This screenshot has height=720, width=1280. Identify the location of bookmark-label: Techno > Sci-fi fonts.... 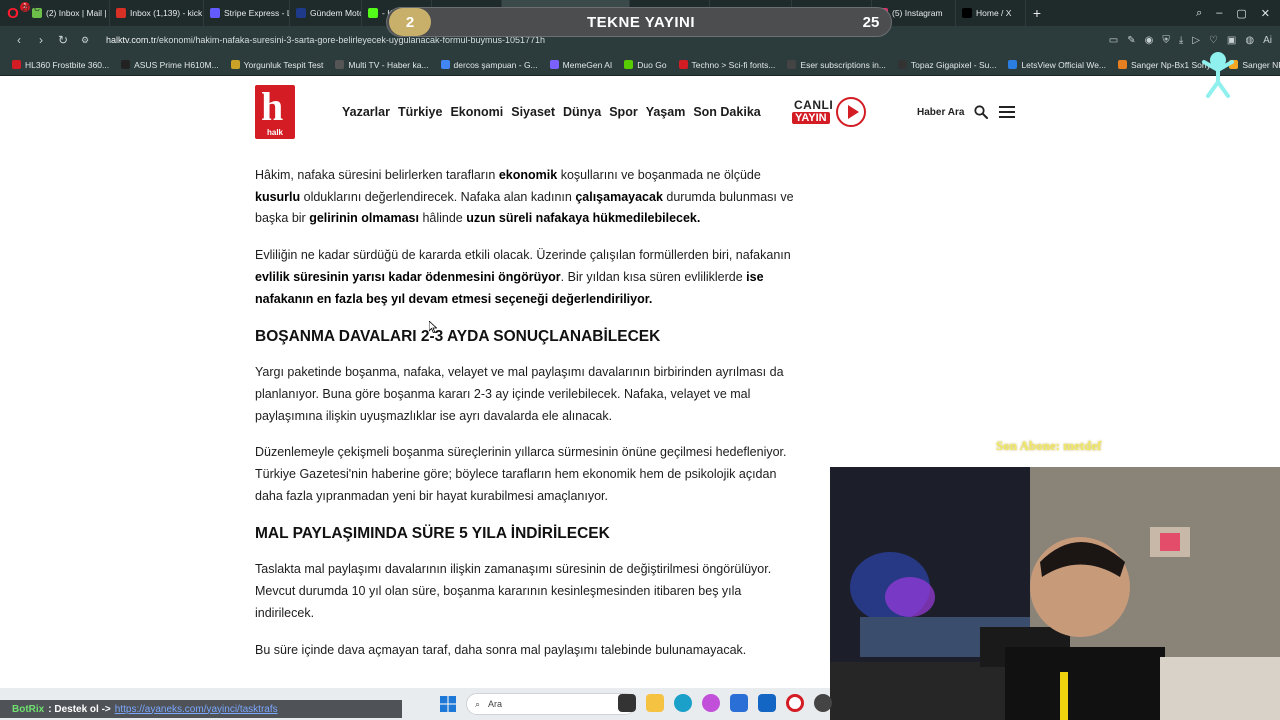
(733, 64).